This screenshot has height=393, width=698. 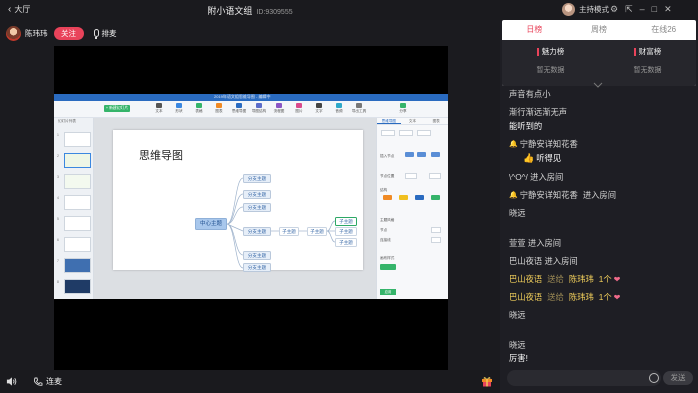 I want to click on props-label: 插入节点, so click(x=387, y=156).